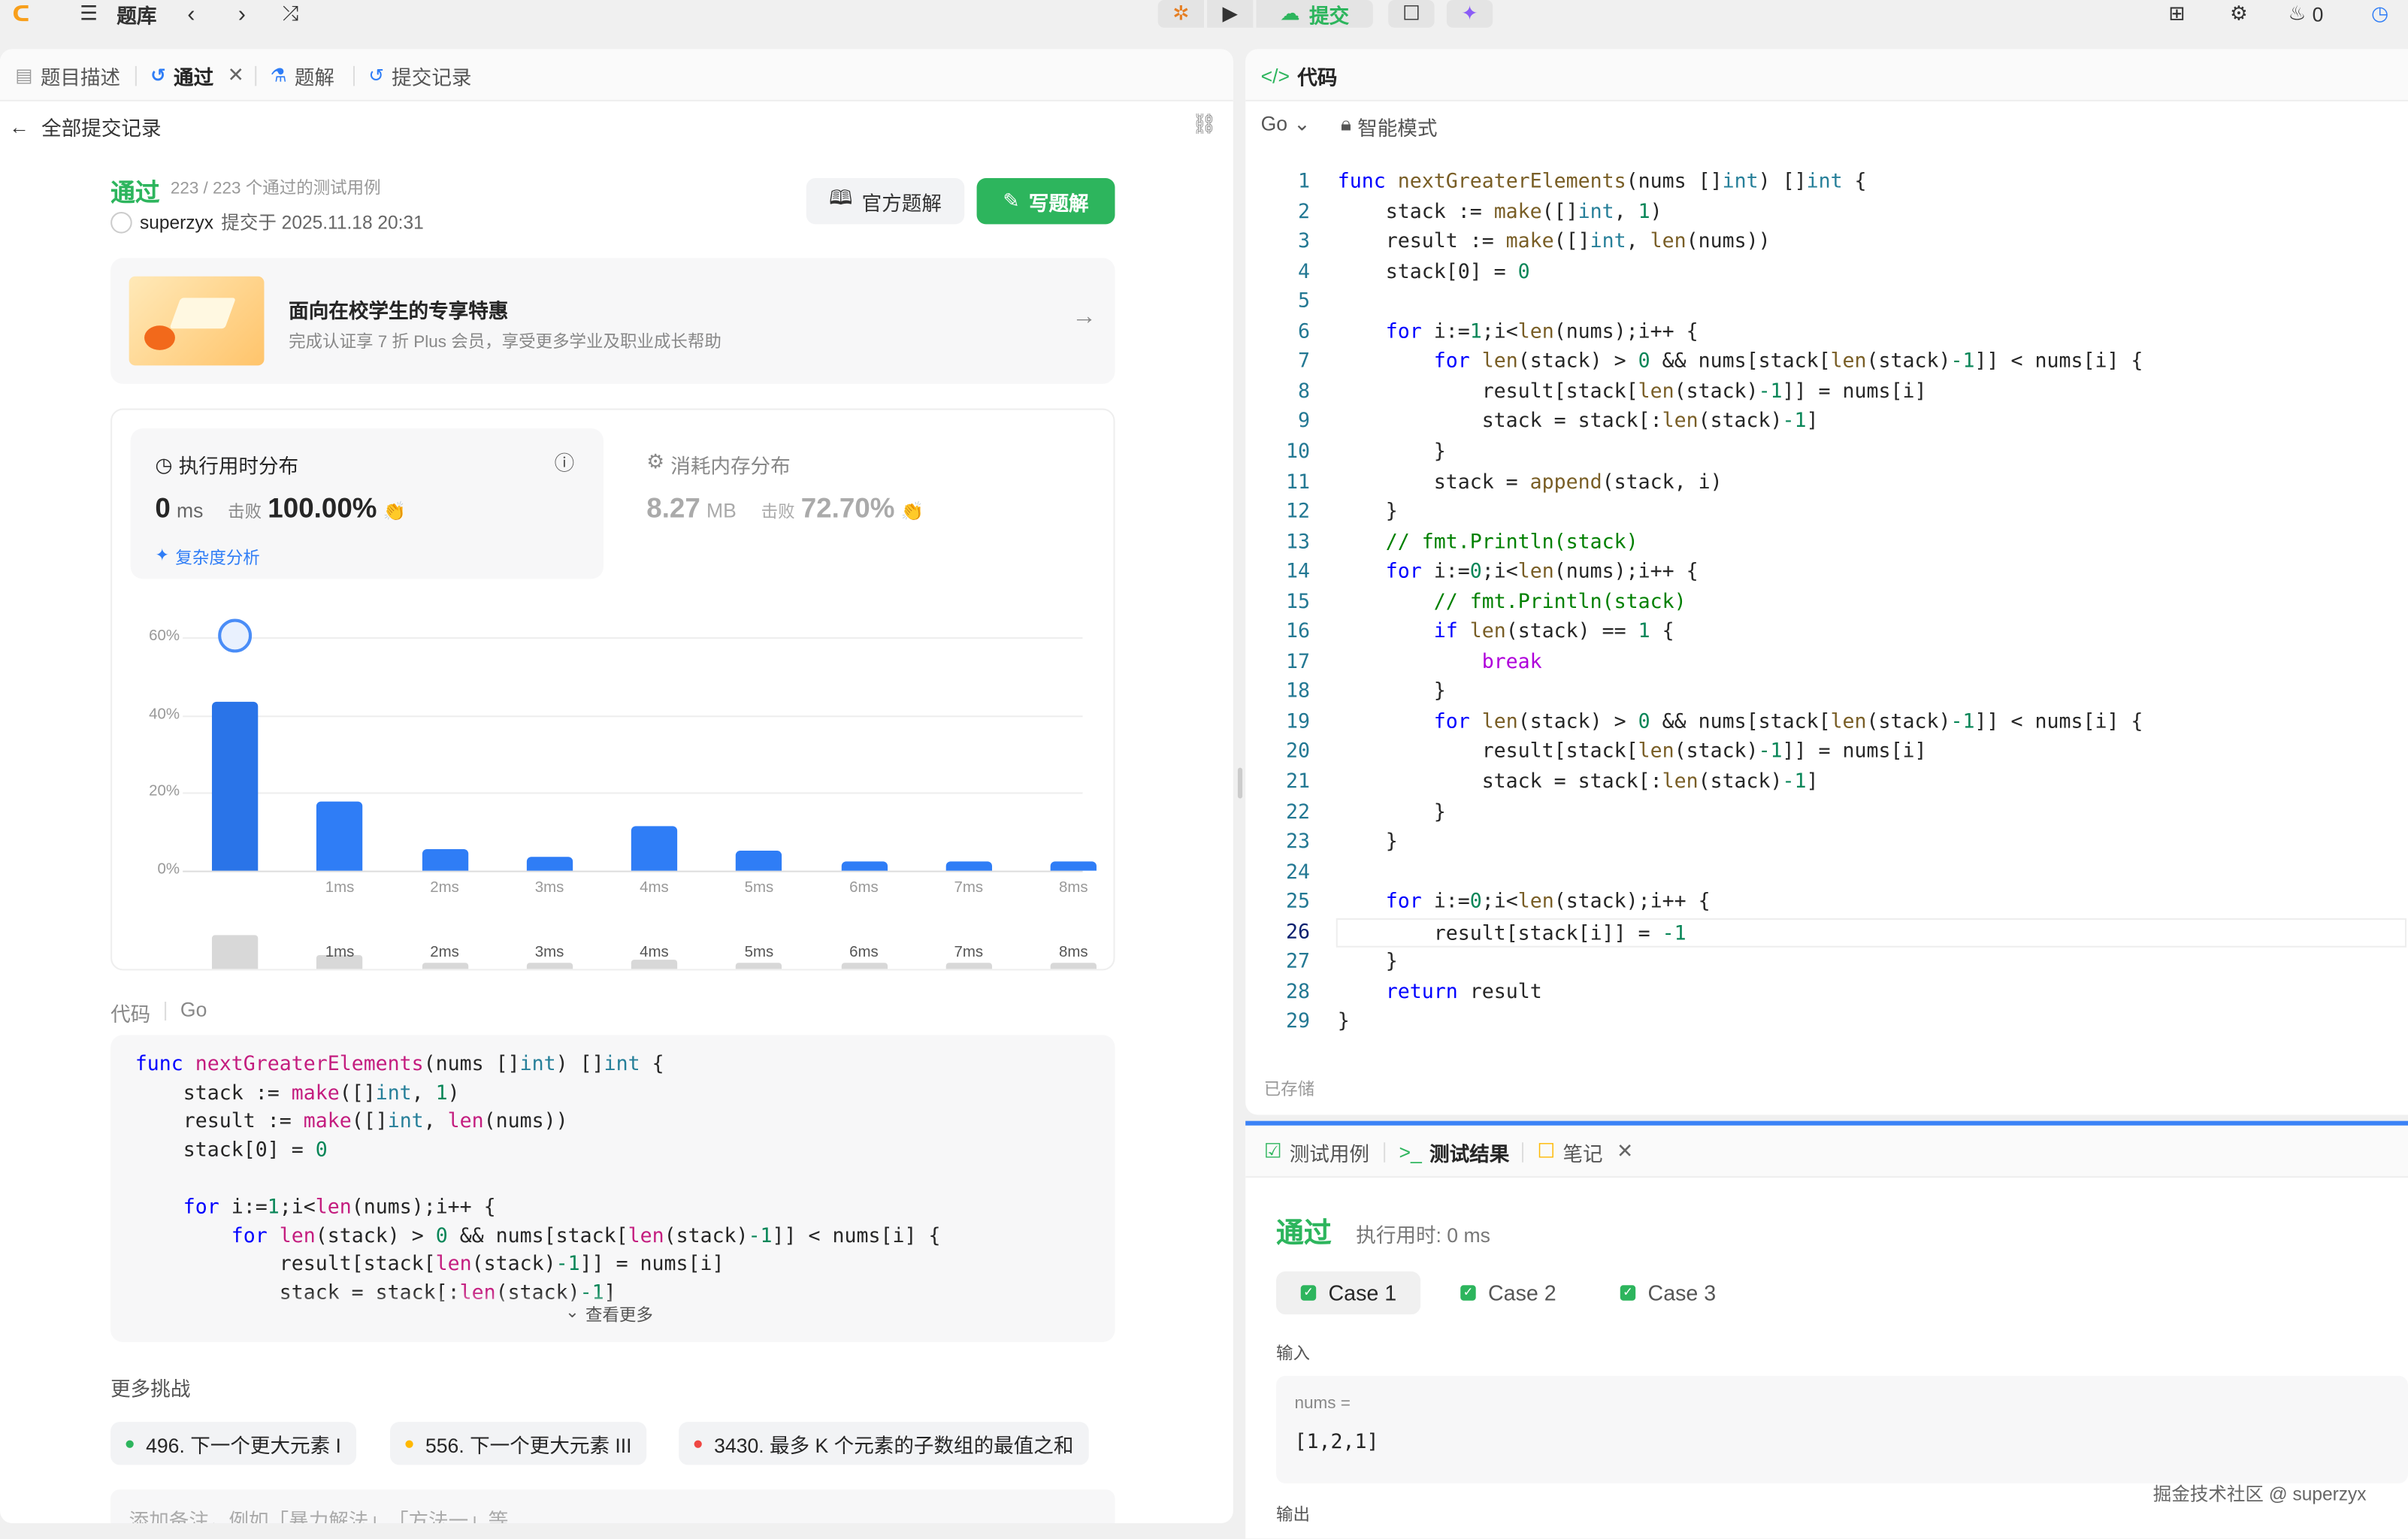  What do you see at coordinates (519, 1443) in the screenshot?
I see `challenge-chip: 556. 下一个更大元素 III` at bounding box center [519, 1443].